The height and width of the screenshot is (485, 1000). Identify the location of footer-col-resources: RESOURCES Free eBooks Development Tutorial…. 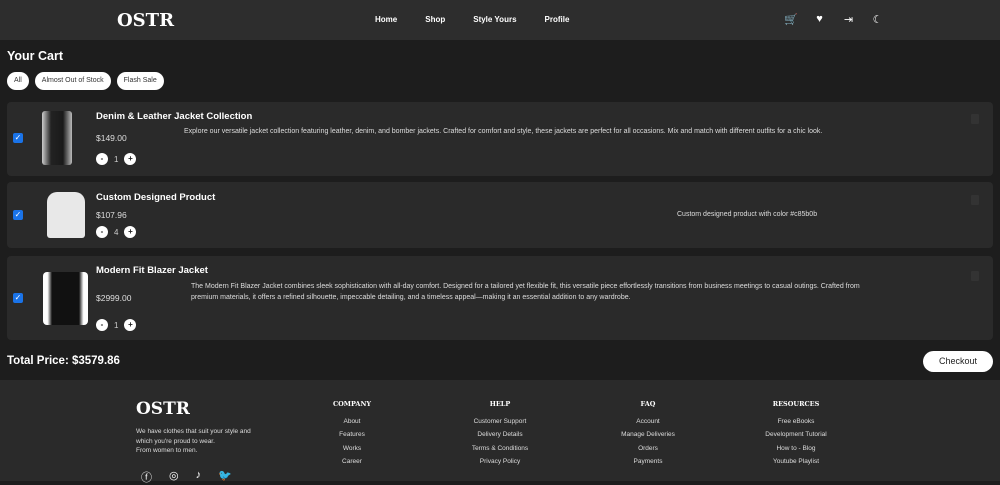
(795, 435).